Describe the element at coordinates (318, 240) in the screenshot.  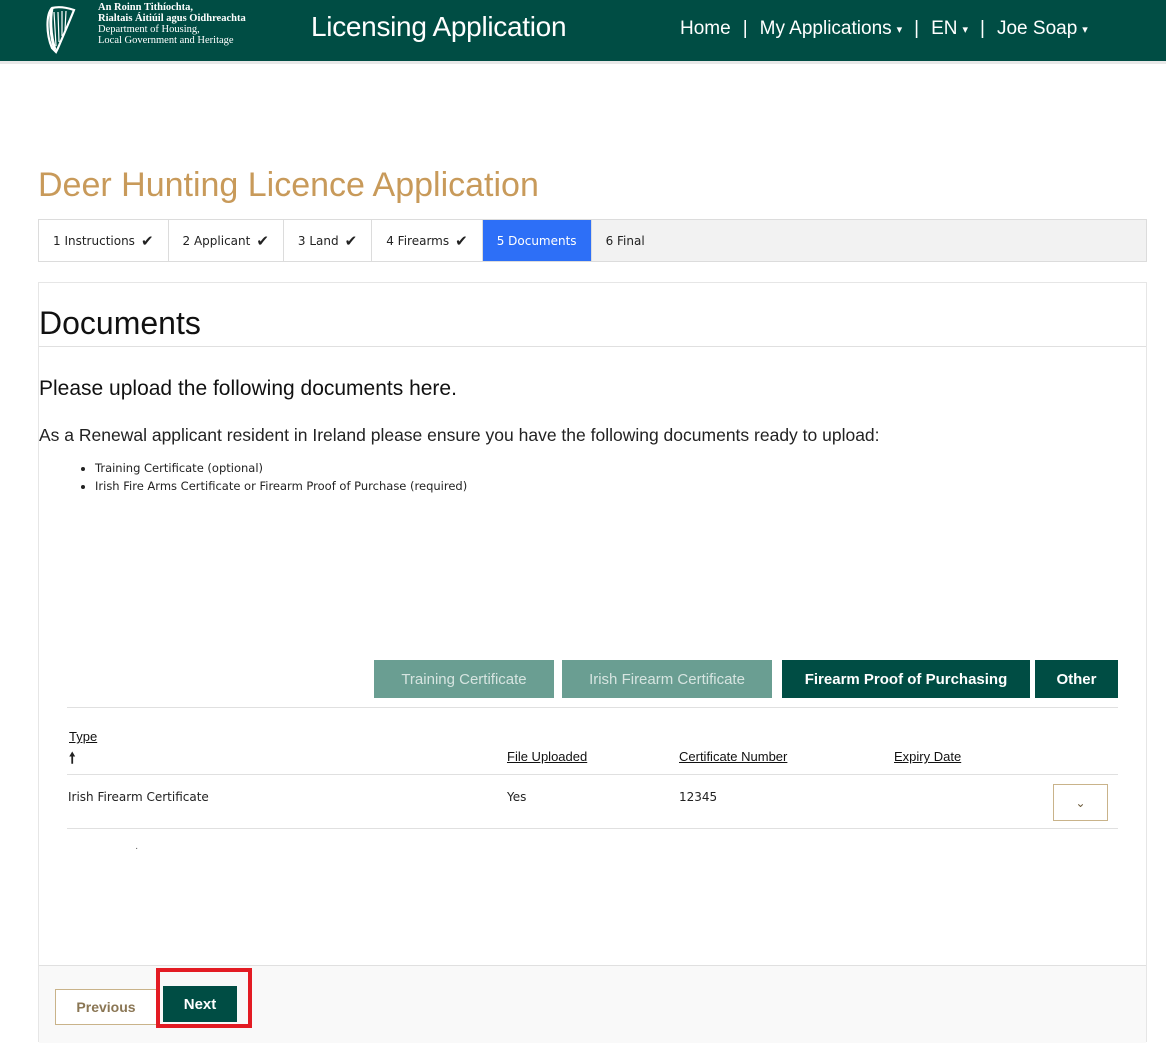
I see `step-label: 3 Land` at that location.